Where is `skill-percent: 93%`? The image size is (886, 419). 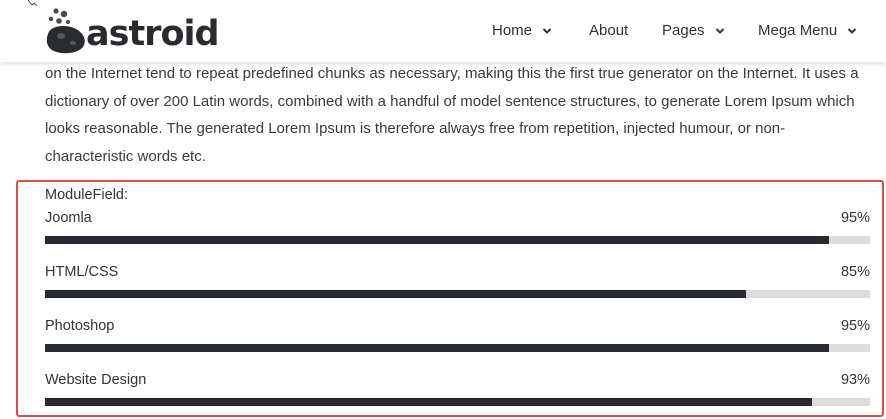 skill-percent: 93% is located at coordinates (855, 380).